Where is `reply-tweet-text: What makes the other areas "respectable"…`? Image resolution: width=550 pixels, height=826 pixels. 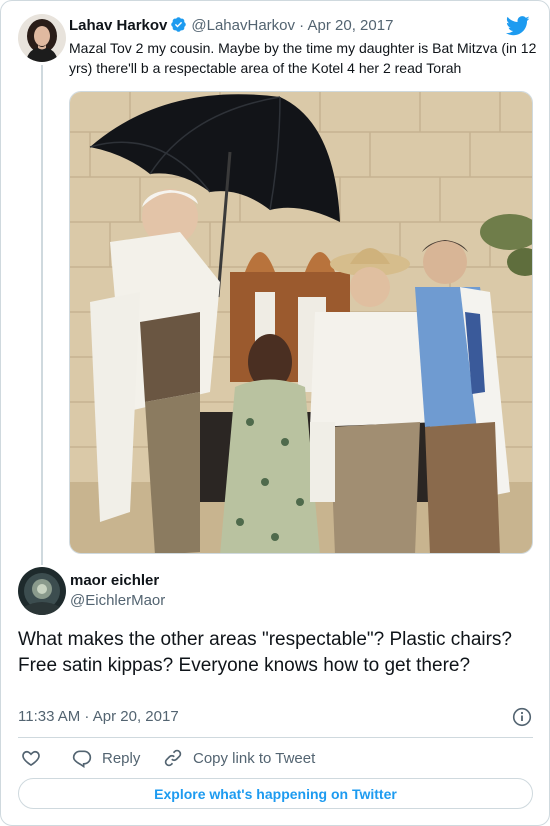
reply-tweet-text: What makes the other areas "respectable"… is located at coordinates (265, 652).